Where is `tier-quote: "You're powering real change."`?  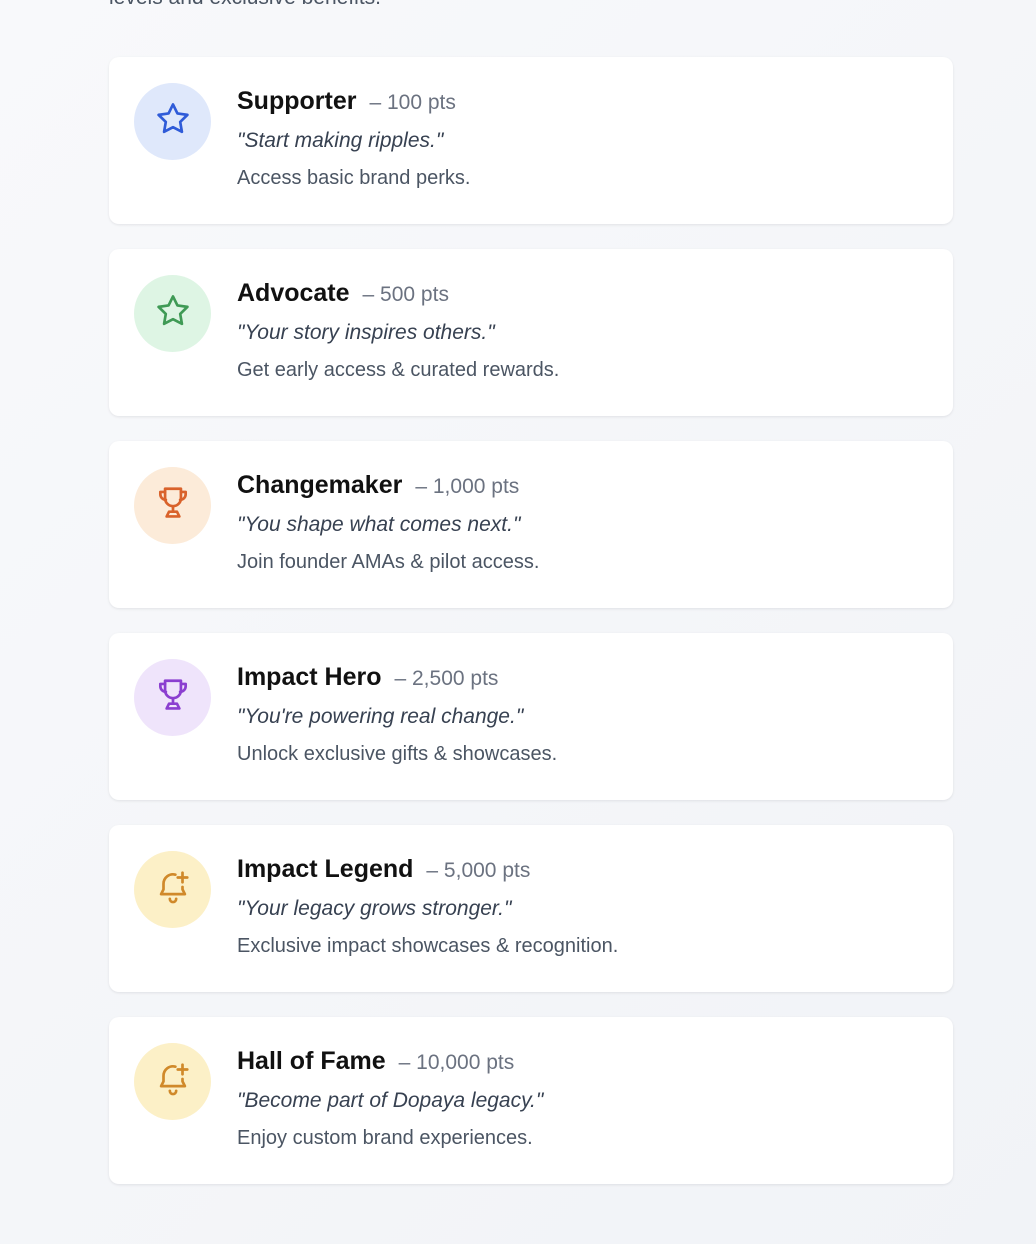 tier-quote: "You're powering real change." is located at coordinates (380, 716).